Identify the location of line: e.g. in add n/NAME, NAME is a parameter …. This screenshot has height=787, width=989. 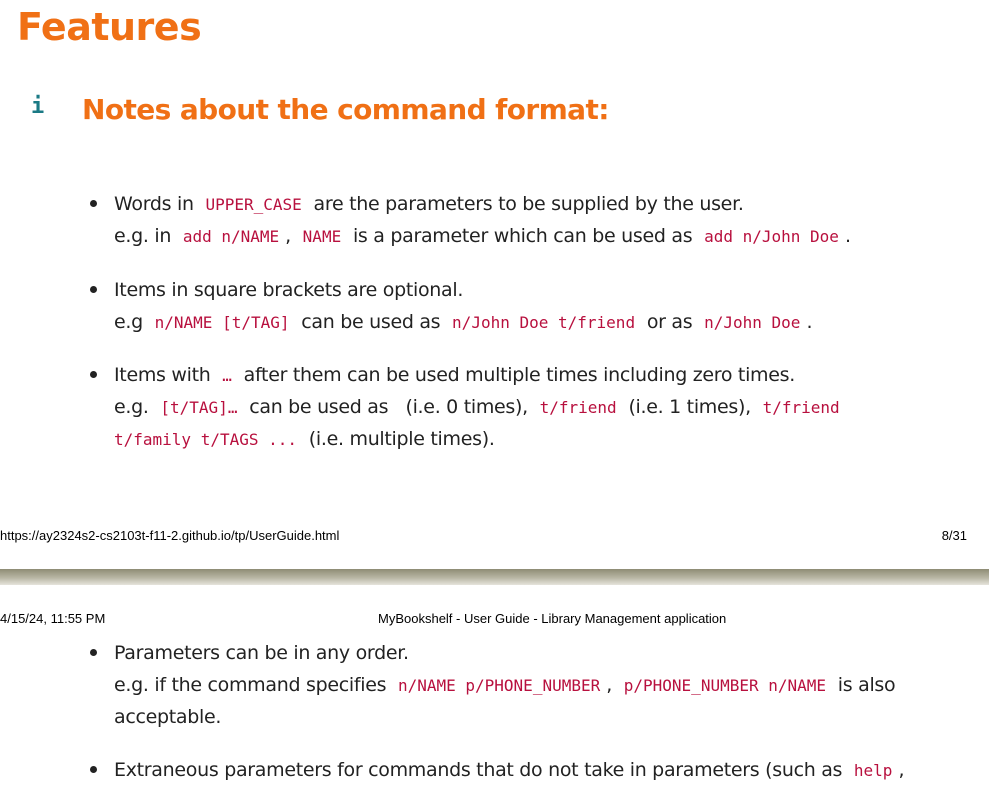
(544, 236).